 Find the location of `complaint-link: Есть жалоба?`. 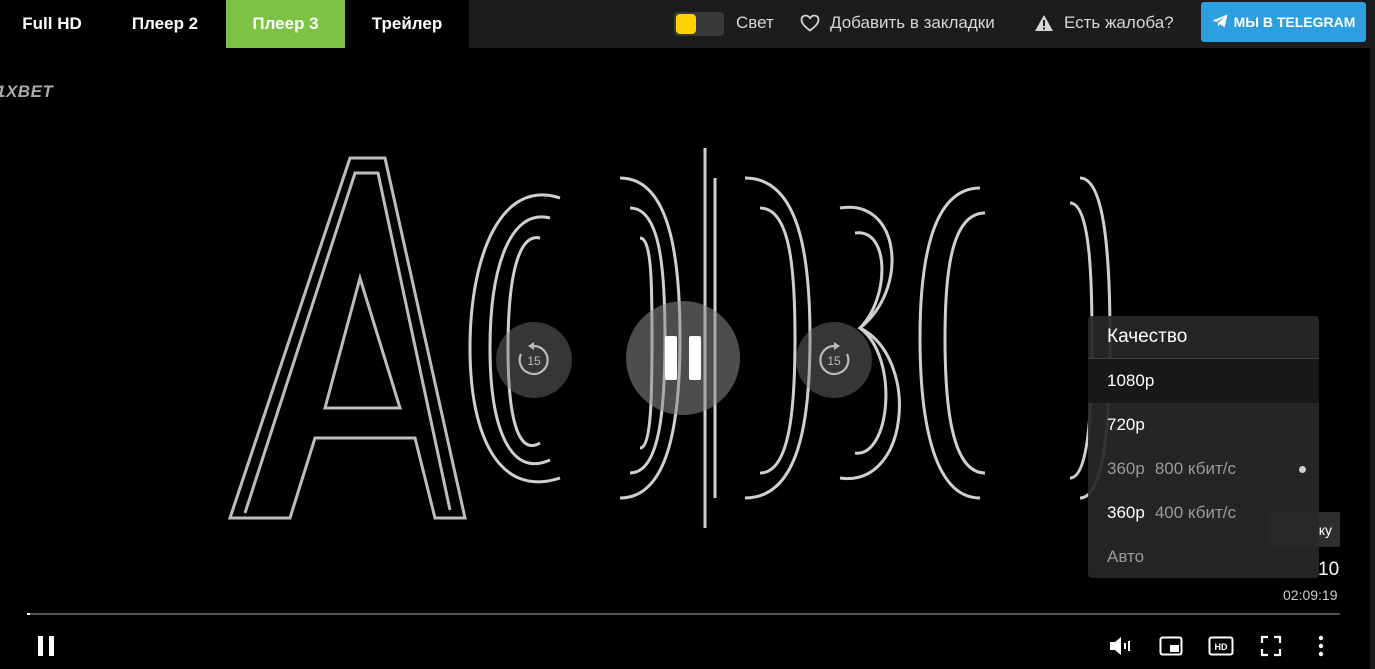

complaint-link: Есть жалоба? is located at coordinates (1104, 23).